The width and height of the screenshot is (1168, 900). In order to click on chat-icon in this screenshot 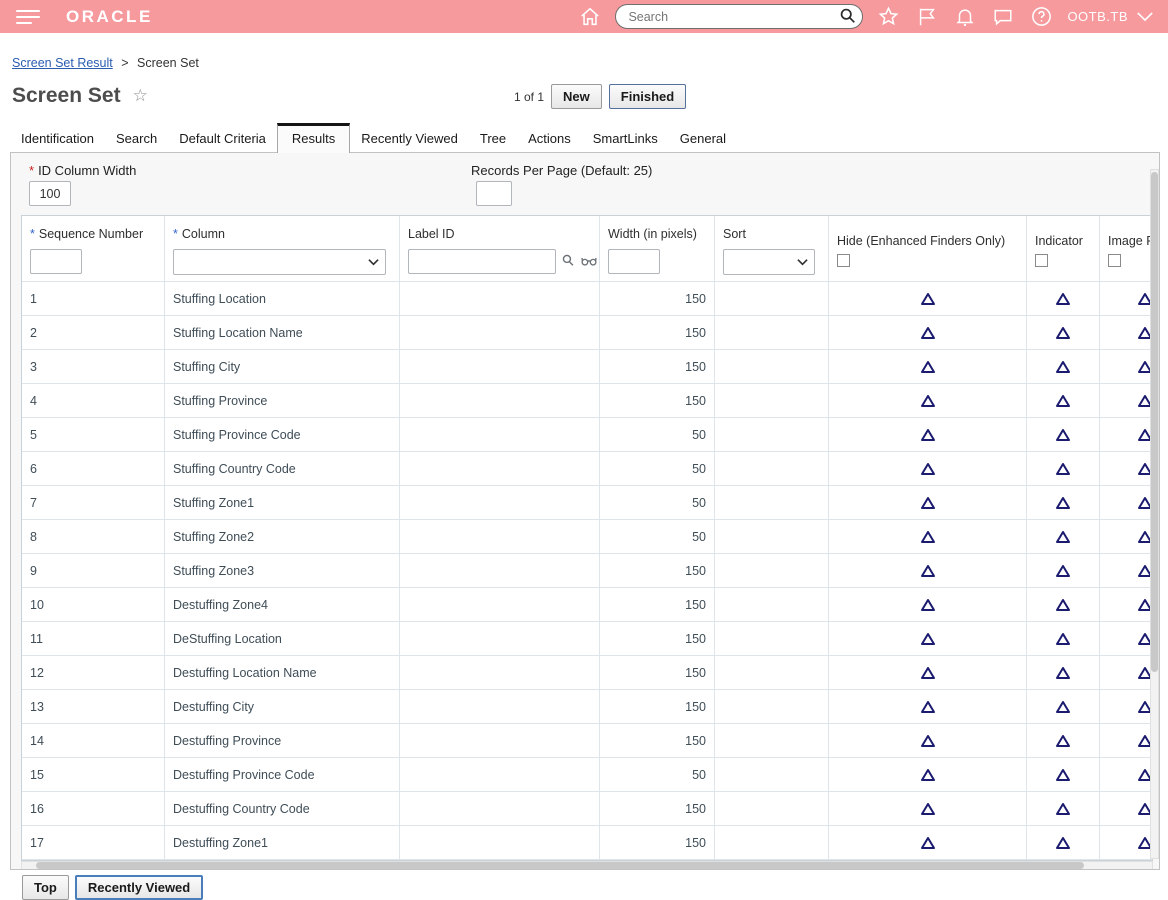, I will do `click(1003, 17)`.